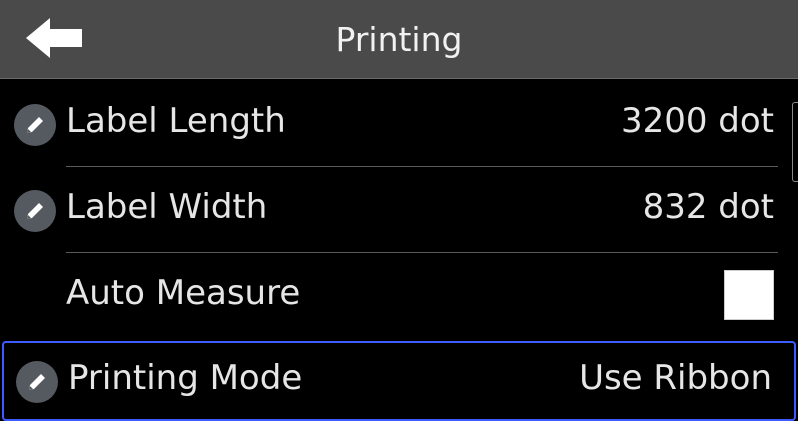  Describe the element at coordinates (176, 121) in the screenshot. I see `setting-label: Label Length` at that location.